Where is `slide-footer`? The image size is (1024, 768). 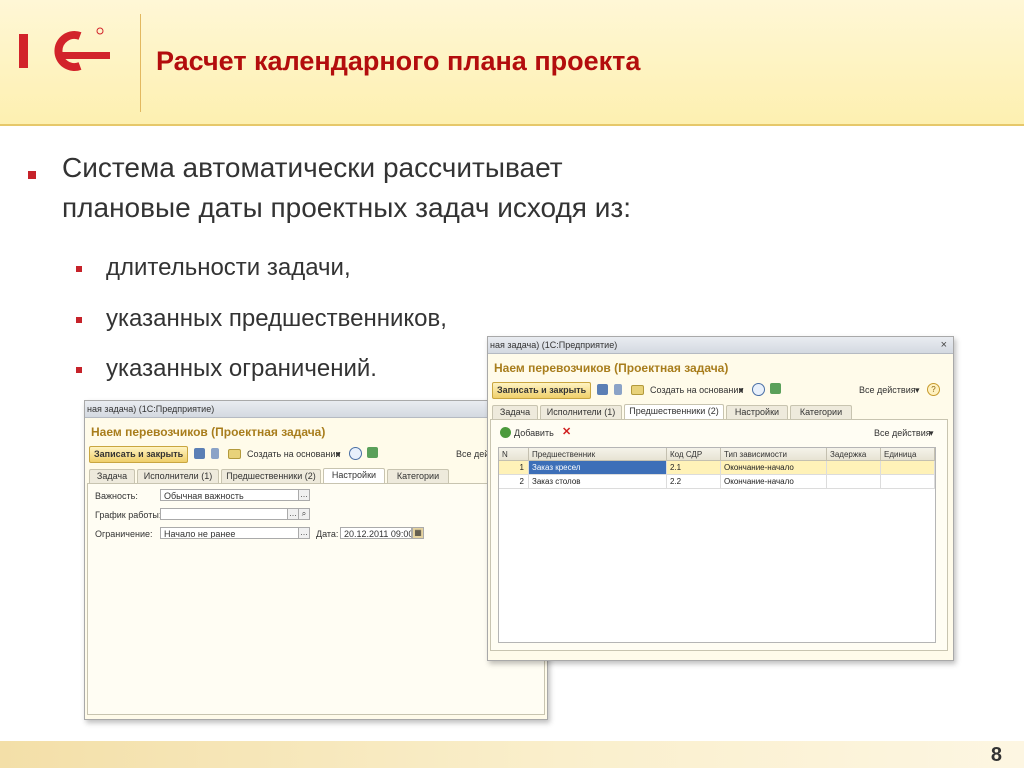 slide-footer is located at coordinates (512, 754).